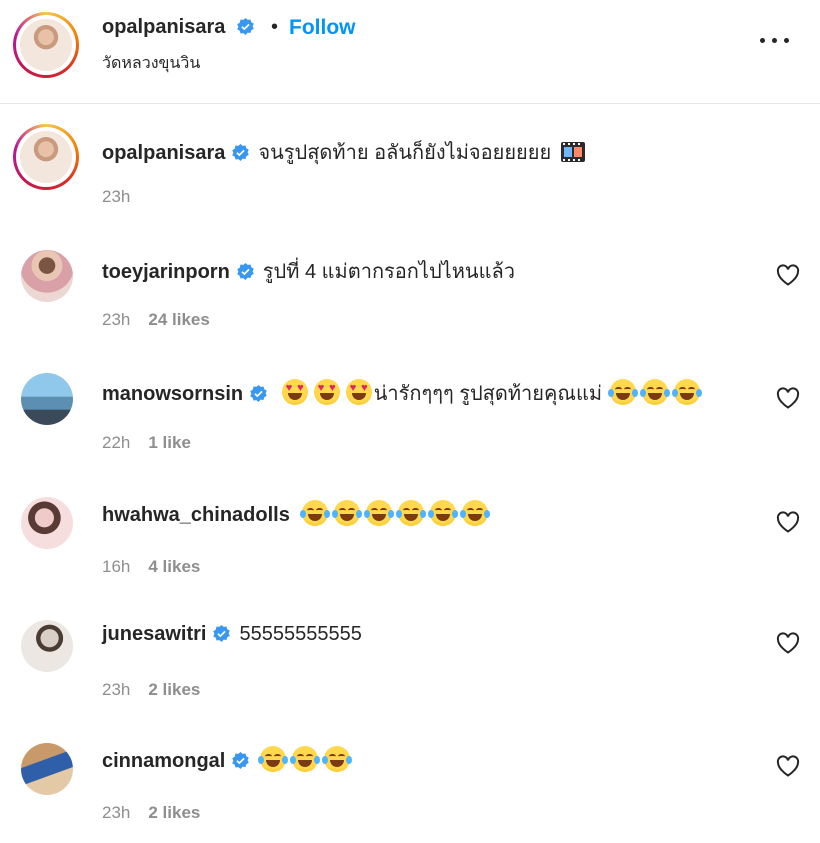 The width and height of the screenshot is (820, 843). What do you see at coordinates (154, 634) in the screenshot?
I see `comment-username: junesawitri` at bounding box center [154, 634].